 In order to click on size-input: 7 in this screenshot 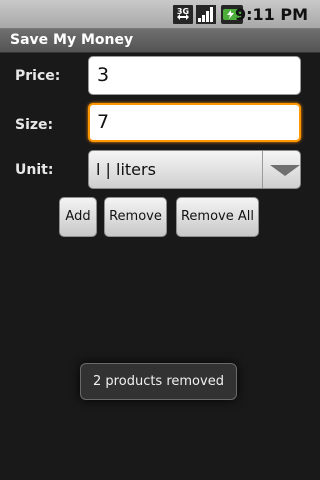, I will do `click(194, 122)`.